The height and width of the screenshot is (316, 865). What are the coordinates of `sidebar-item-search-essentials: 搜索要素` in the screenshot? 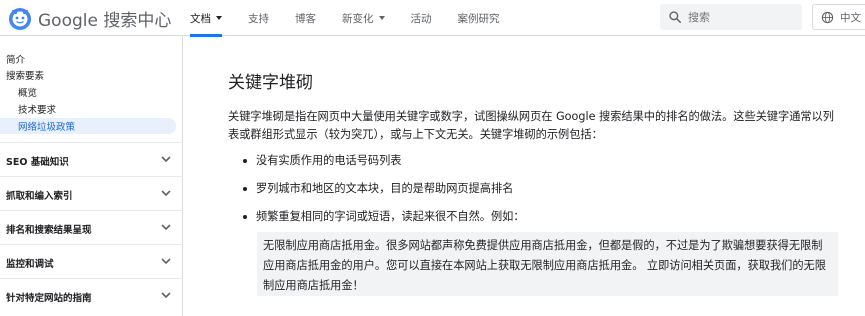 It's located at (25, 75).